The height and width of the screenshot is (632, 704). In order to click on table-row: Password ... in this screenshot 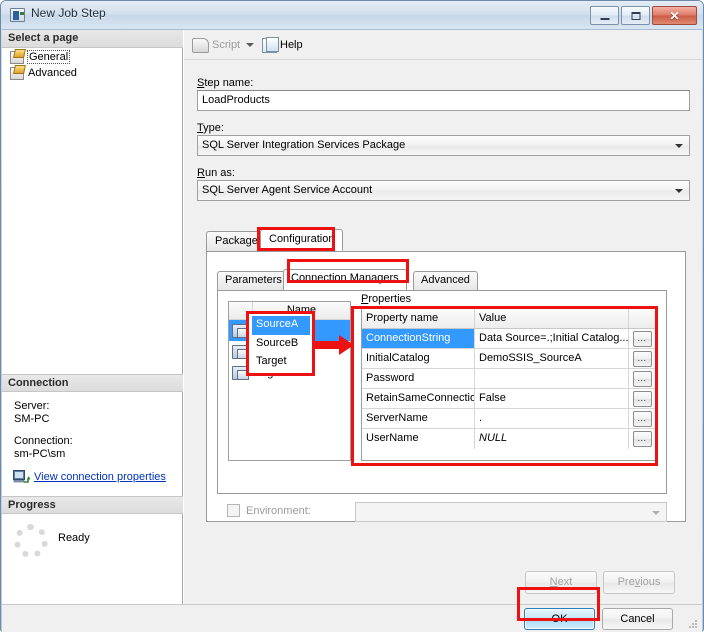, I will do `click(508, 379)`.